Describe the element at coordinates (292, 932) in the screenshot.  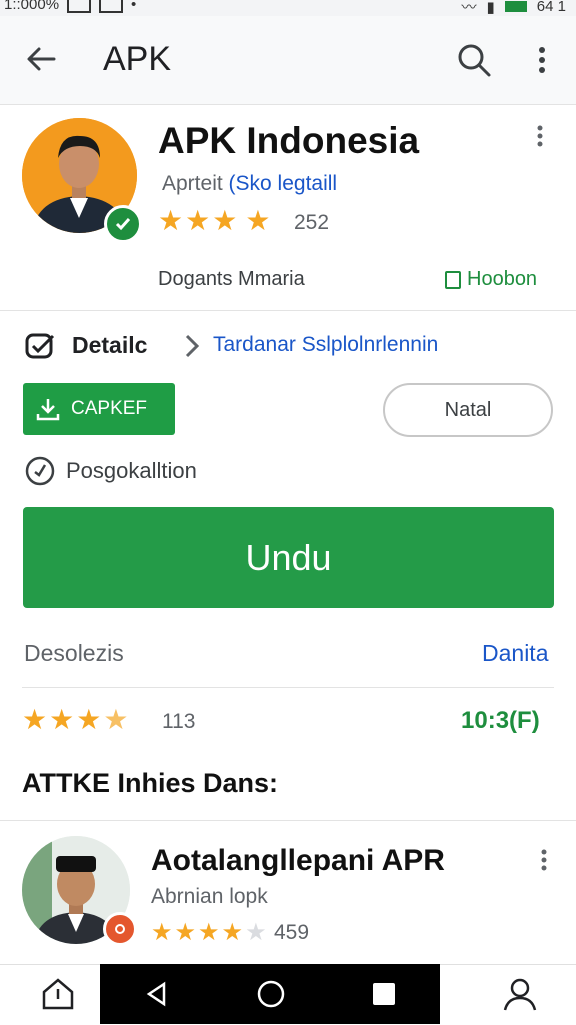
I see `related-rating-count: 459` at that location.